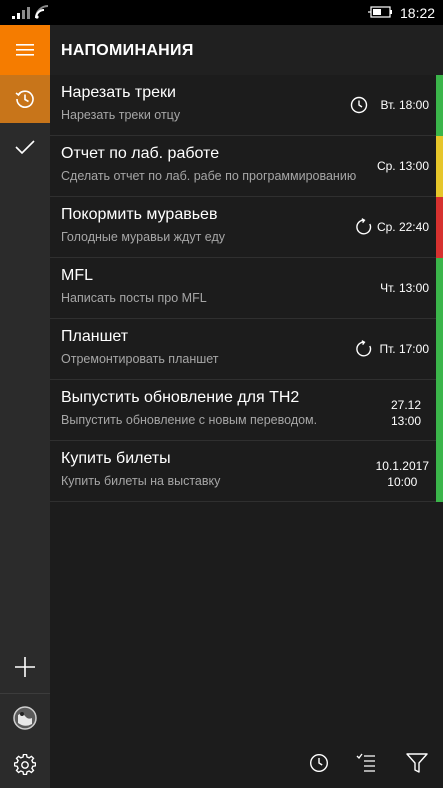  I want to click on reminder-title: Отчет по лаб. работе, so click(140, 153).